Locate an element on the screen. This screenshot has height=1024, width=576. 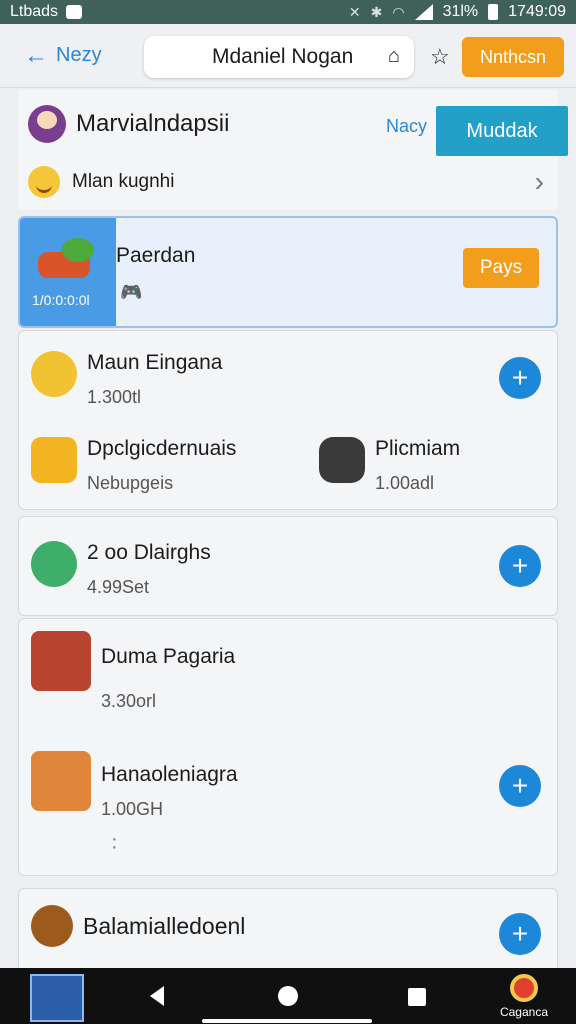
recent-app-thumbnail is located at coordinates (57, 998).